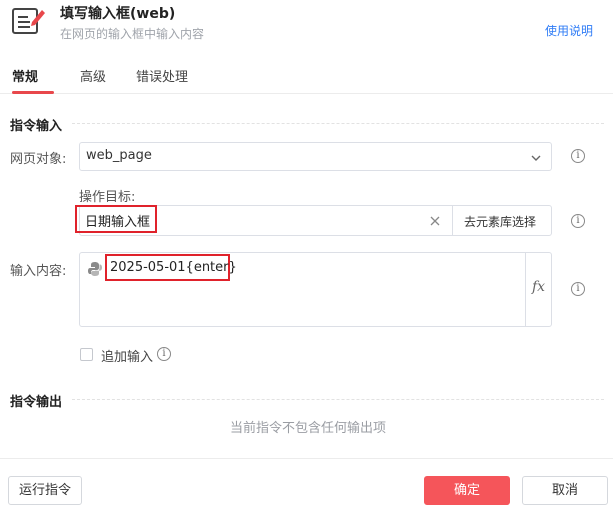  What do you see at coordinates (565, 490) in the screenshot?
I see `cancel-button: 取消` at bounding box center [565, 490].